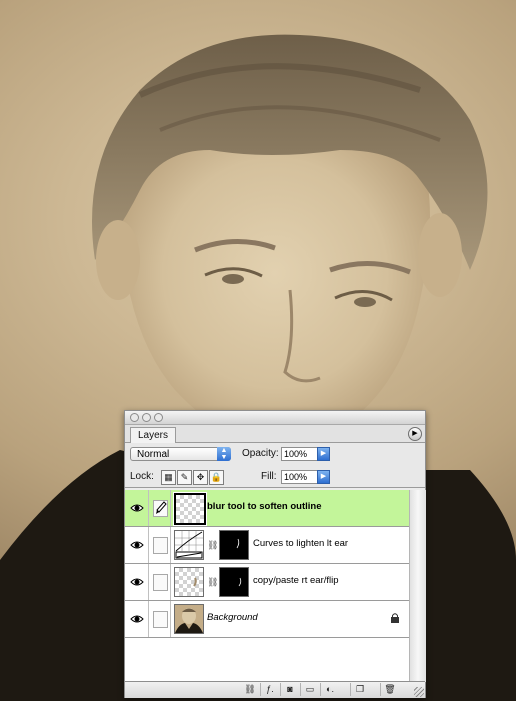 Image resolution: width=516 pixels, height=701 pixels. What do you see at coordinates (323, 454) in the screenshot?
I see `opacity-slider-button: ▶` at bounding box center [323, 454].